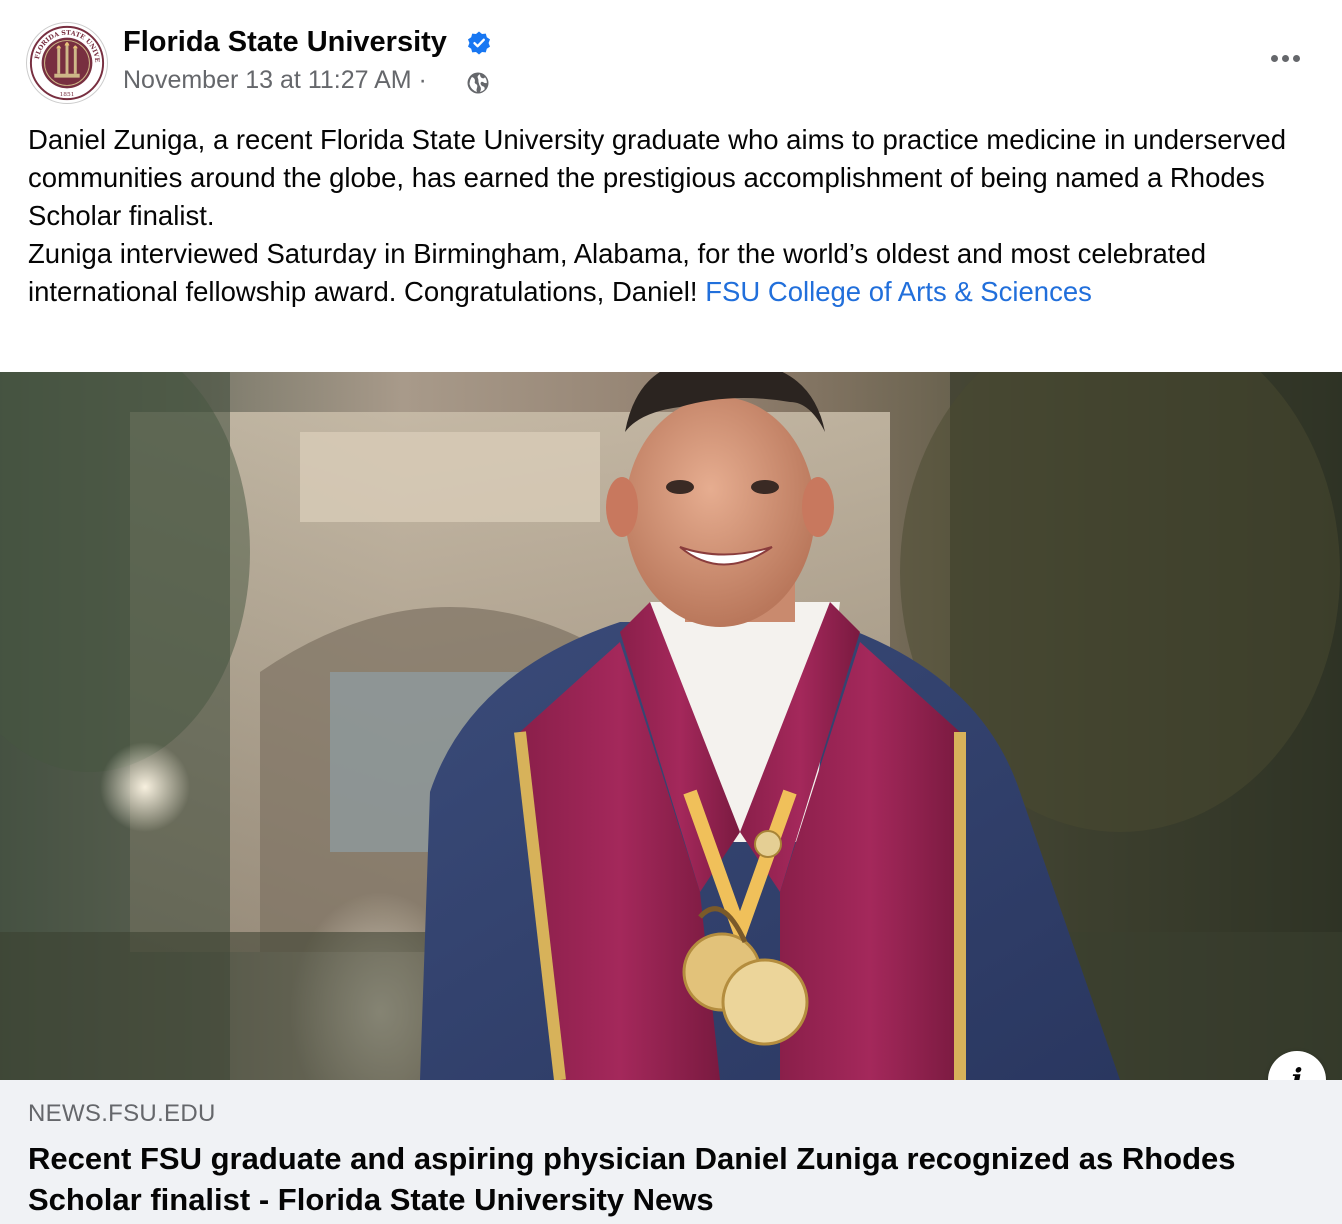 This screenshot has width=1342, height=1224. Describe the element at coordinates (478, 83) in the screenshot. I see `globe-icon` at that location.